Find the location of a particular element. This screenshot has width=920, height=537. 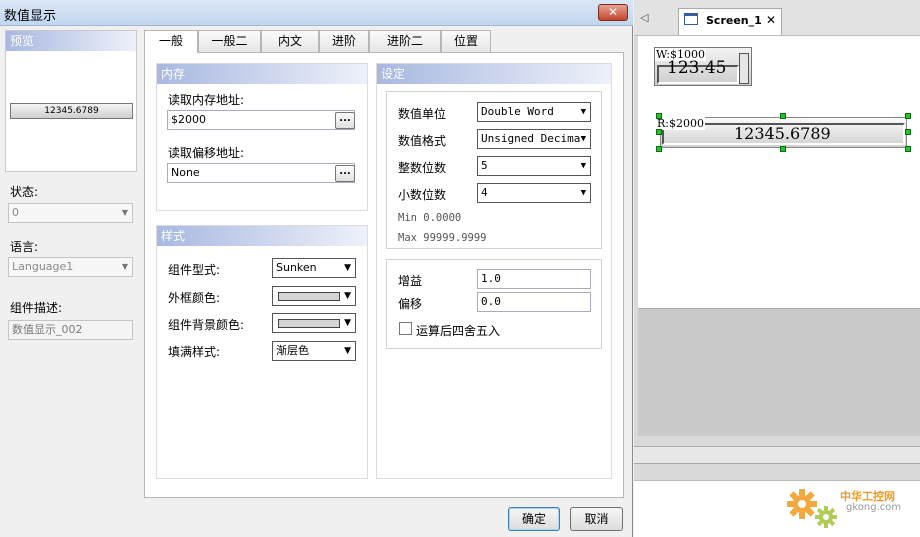

style-header: 样式 is located at coordinates (262, 236).